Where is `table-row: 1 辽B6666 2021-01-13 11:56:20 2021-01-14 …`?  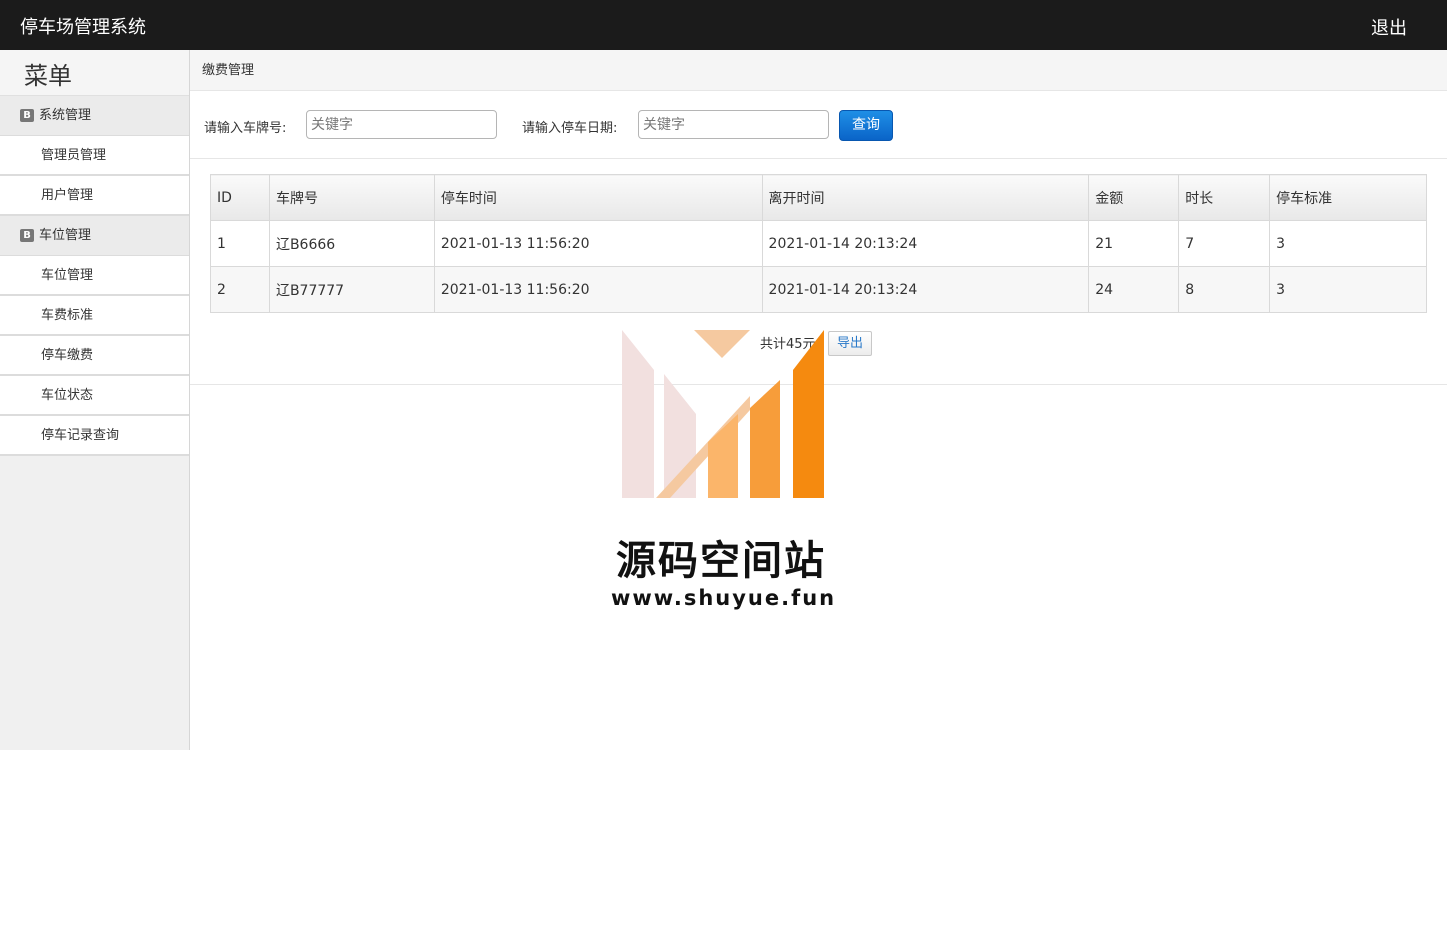 table-row: 1 辽B6666 2021-01-13 11:56:20 2021-01-14 … is located at coordinates (818, 243).